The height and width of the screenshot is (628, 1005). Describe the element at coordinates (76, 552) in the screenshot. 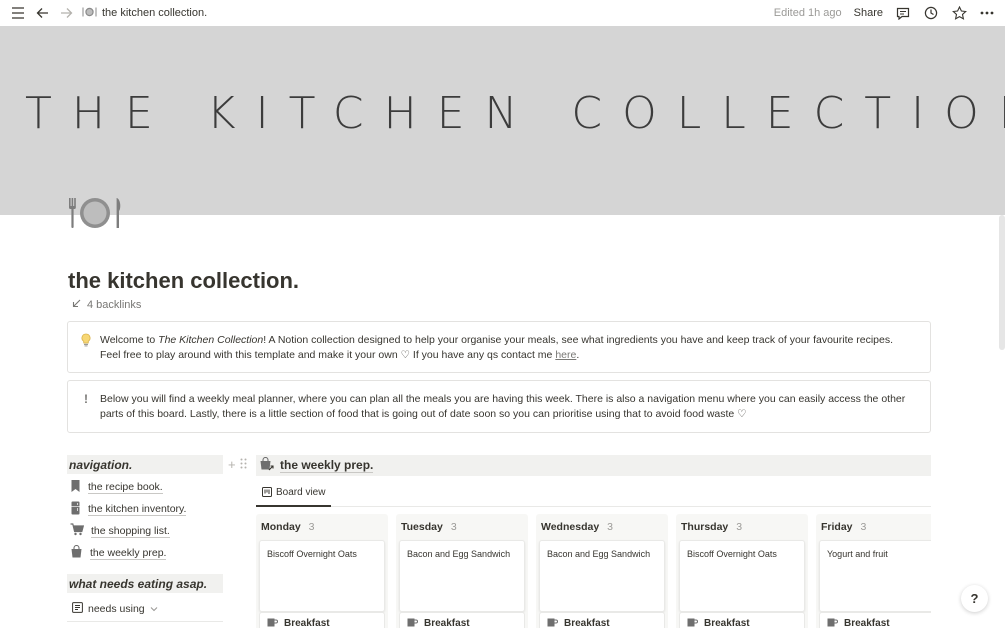

I see `bag-icon` at that location.